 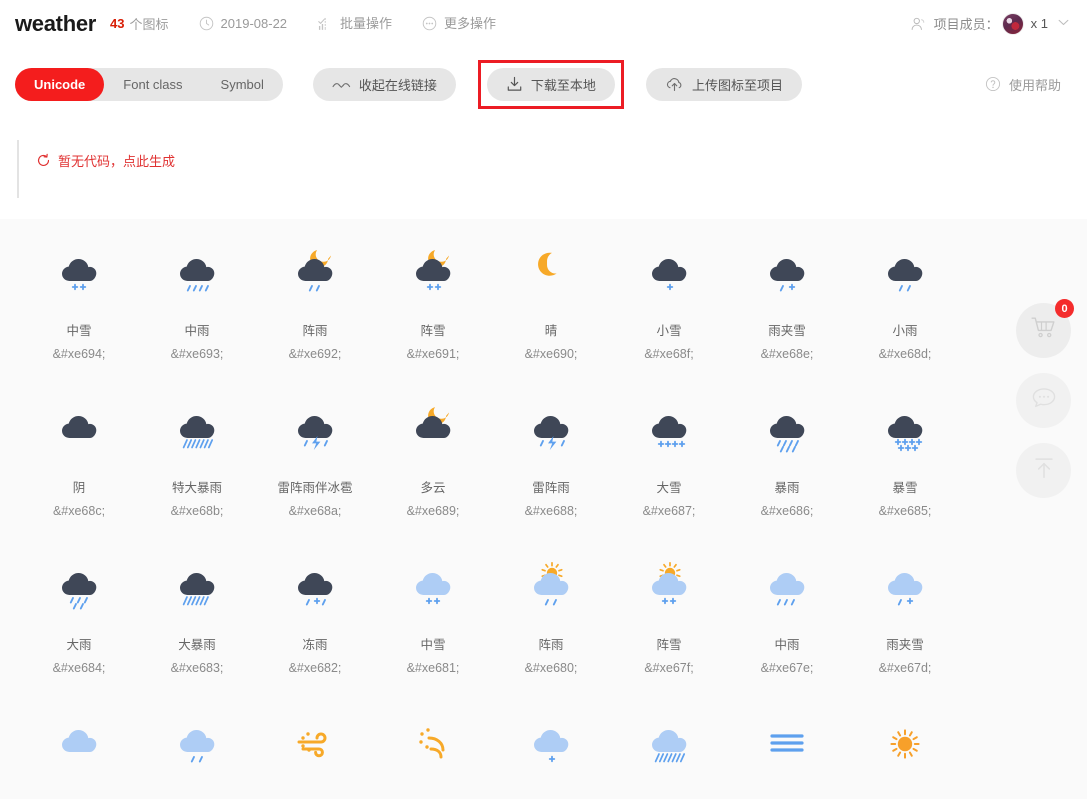 What do you see at coordinates (669, 353) in the screenshot?
I see `icon-unicode-code: &#xe68f;` at bounding box center [669, 353].